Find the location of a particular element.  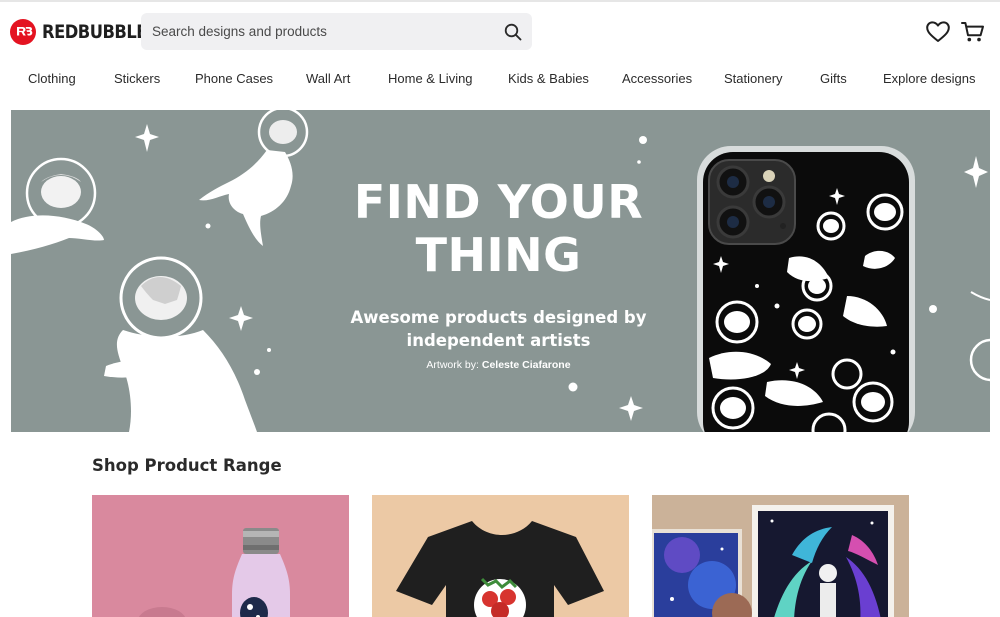

art-prints-image is located at coordinates (780, 556).